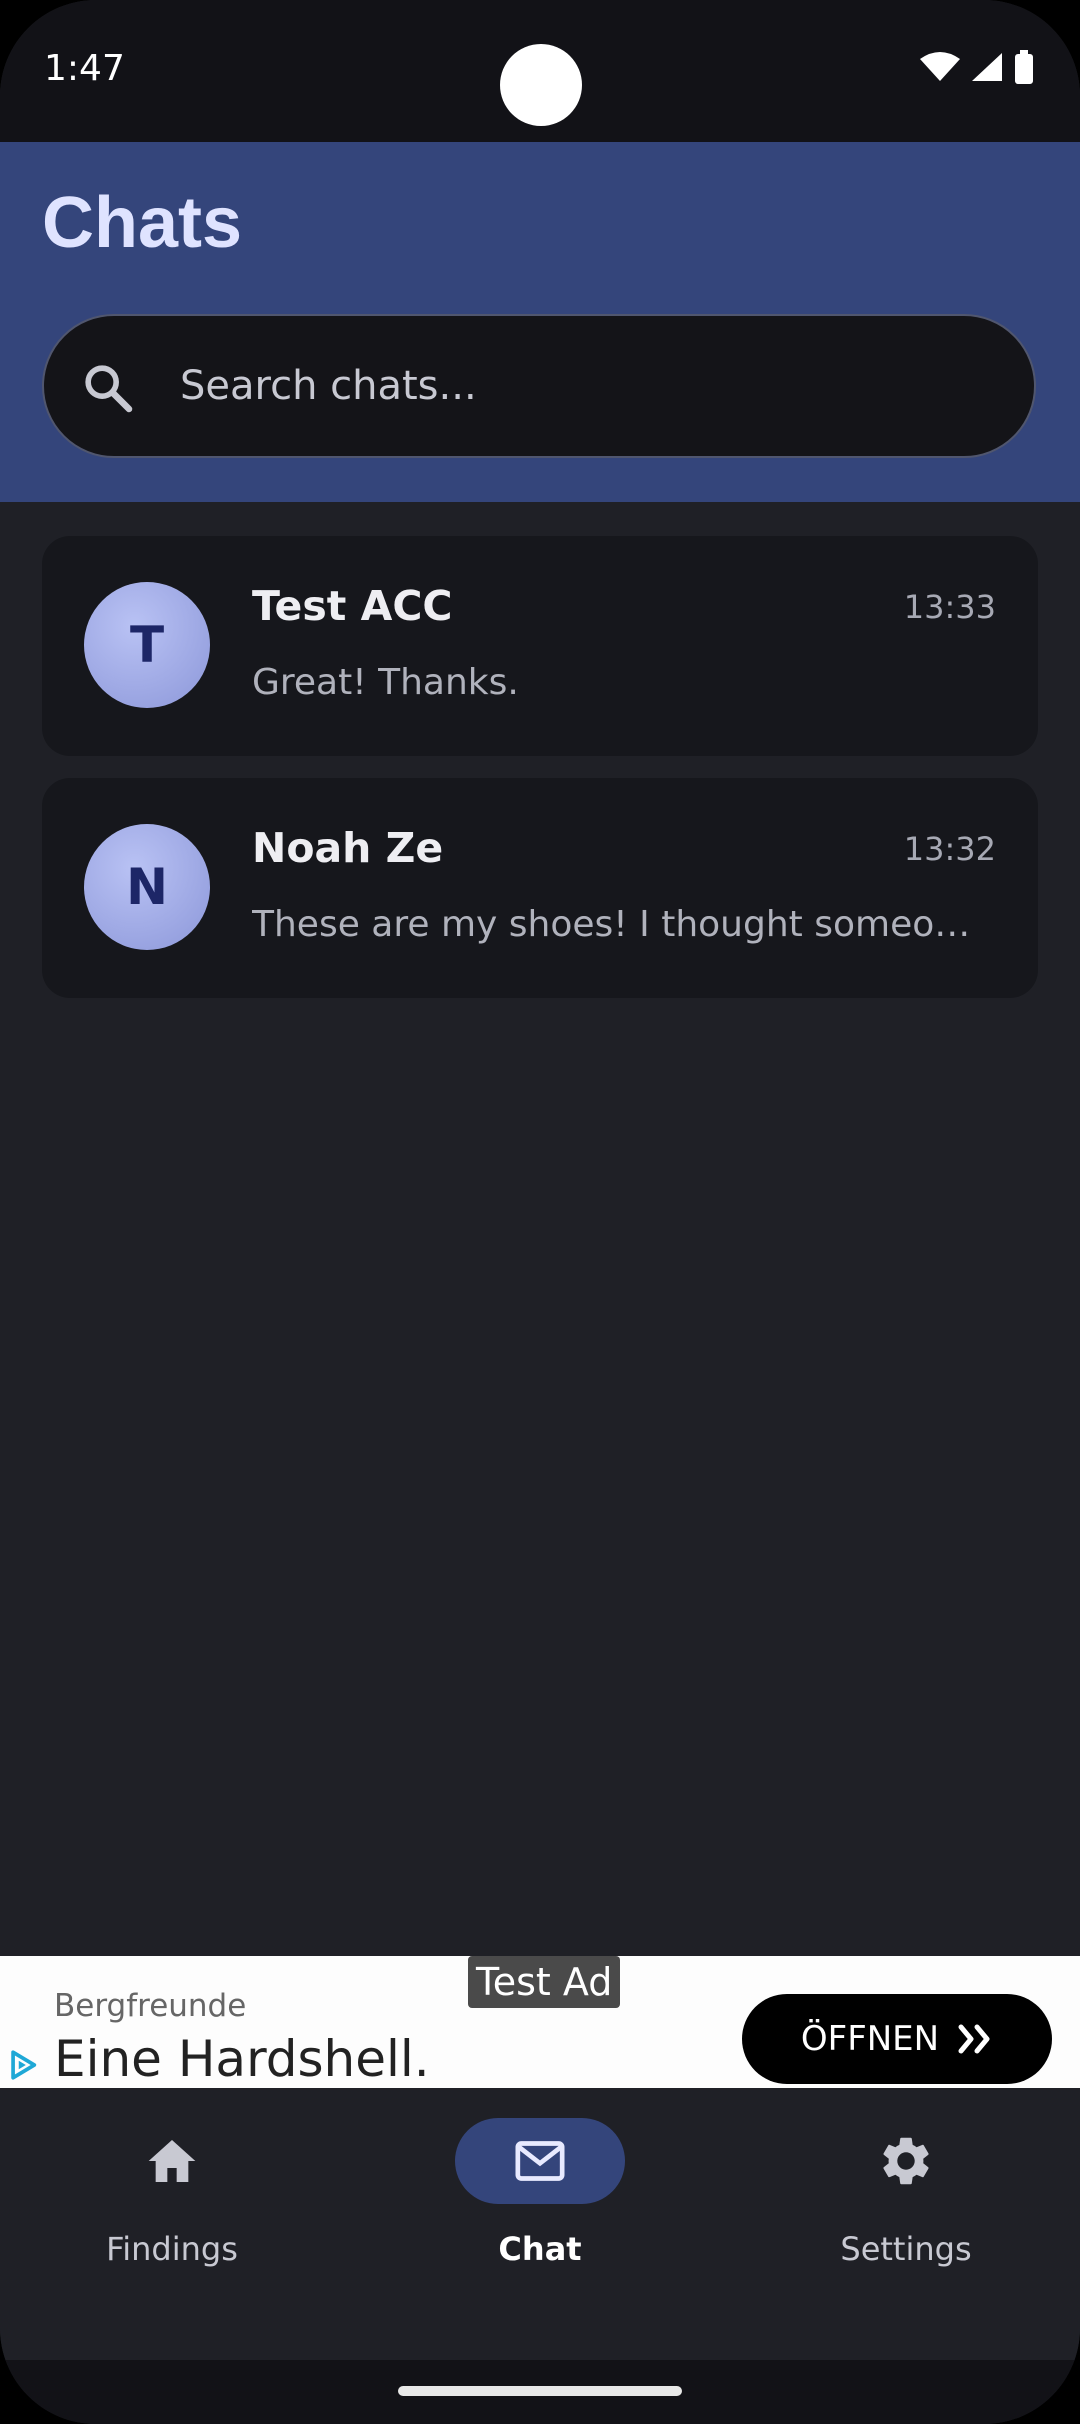  Describe the element at coordinates (84, 68) in the screenshot. I see `status-time: 1:47` at that location.